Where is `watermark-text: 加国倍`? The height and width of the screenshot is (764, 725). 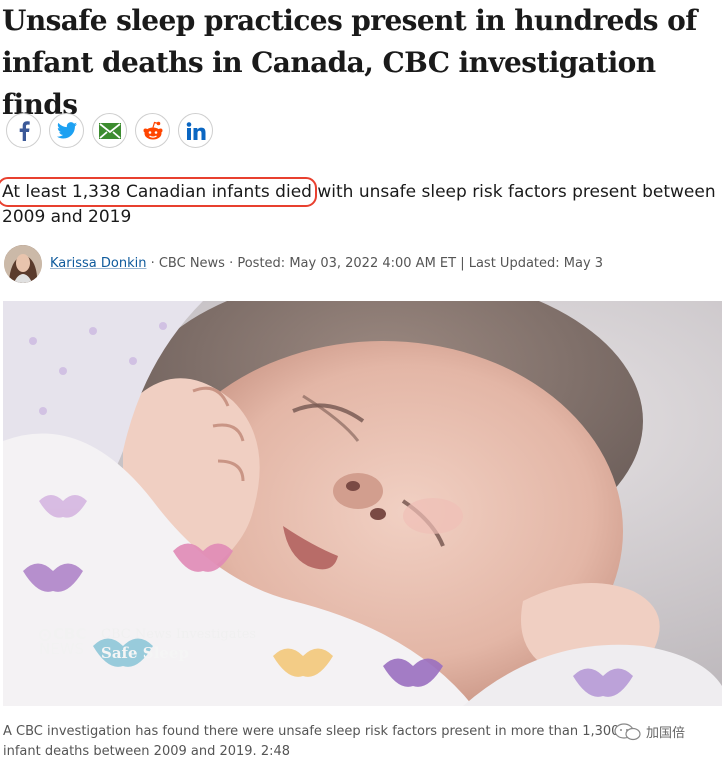 watermark-text: 加国倍 is located at coordinates (666, 733).